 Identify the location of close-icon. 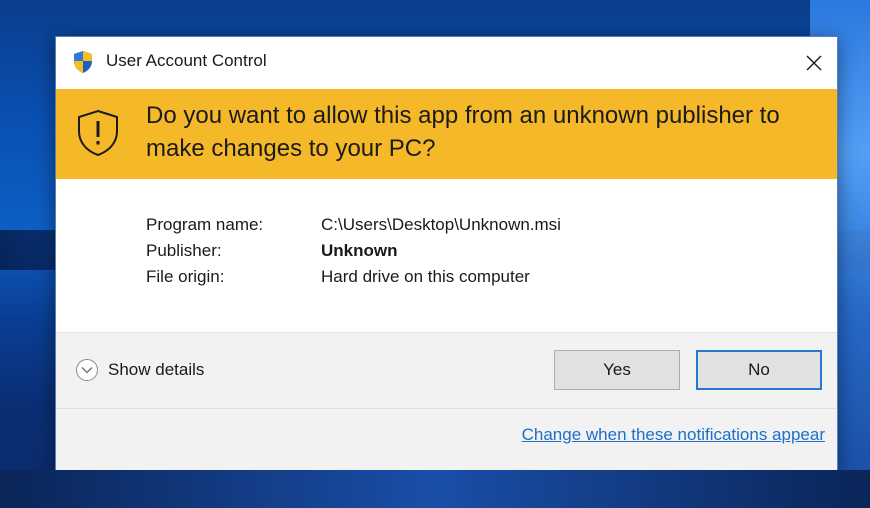
(814, 63).